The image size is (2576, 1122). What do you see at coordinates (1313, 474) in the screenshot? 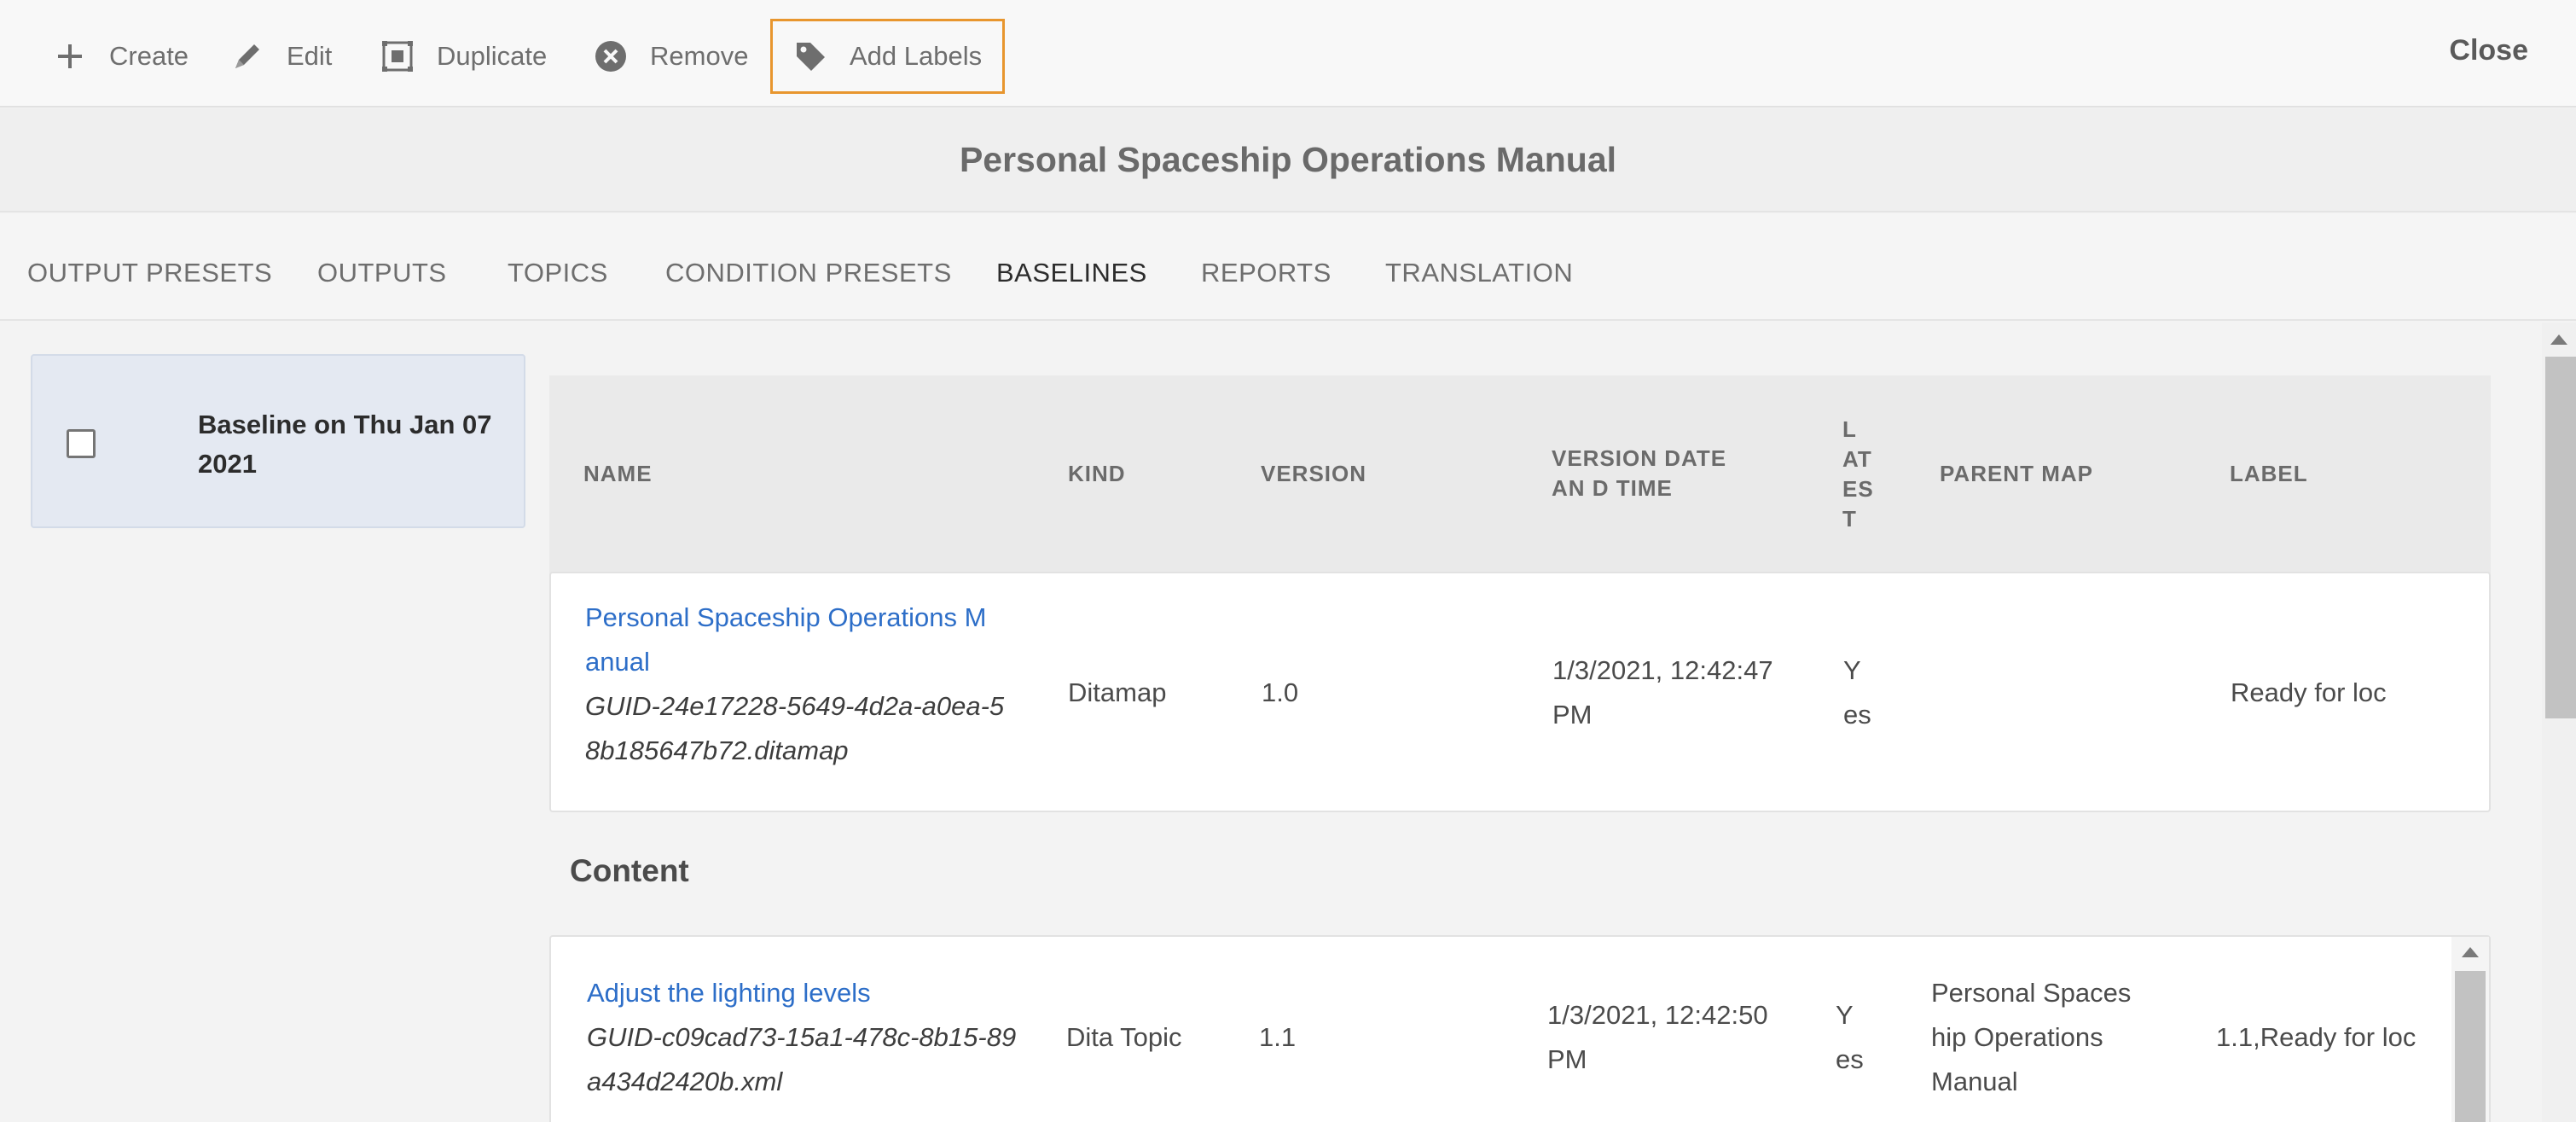
I see `column-header-version: VERSION` at bounding box center [1313, 474].